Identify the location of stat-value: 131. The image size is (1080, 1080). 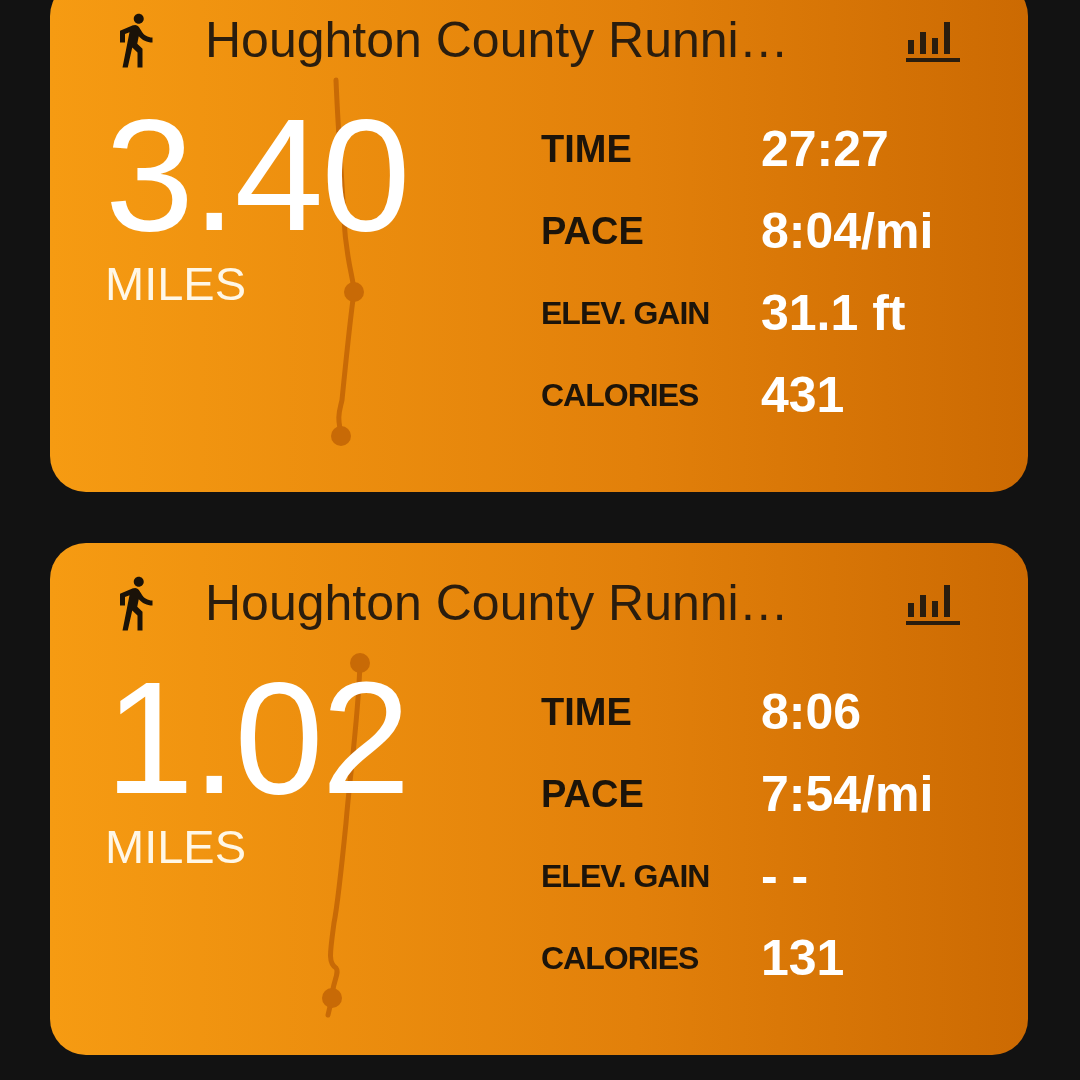
(803, 958).